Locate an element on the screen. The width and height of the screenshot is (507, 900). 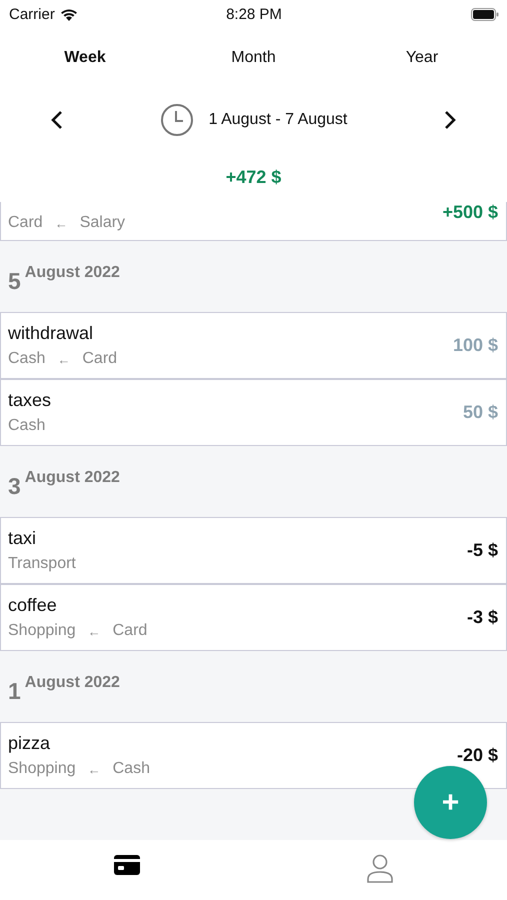
battery-icon is located at coordinates (485, 14).